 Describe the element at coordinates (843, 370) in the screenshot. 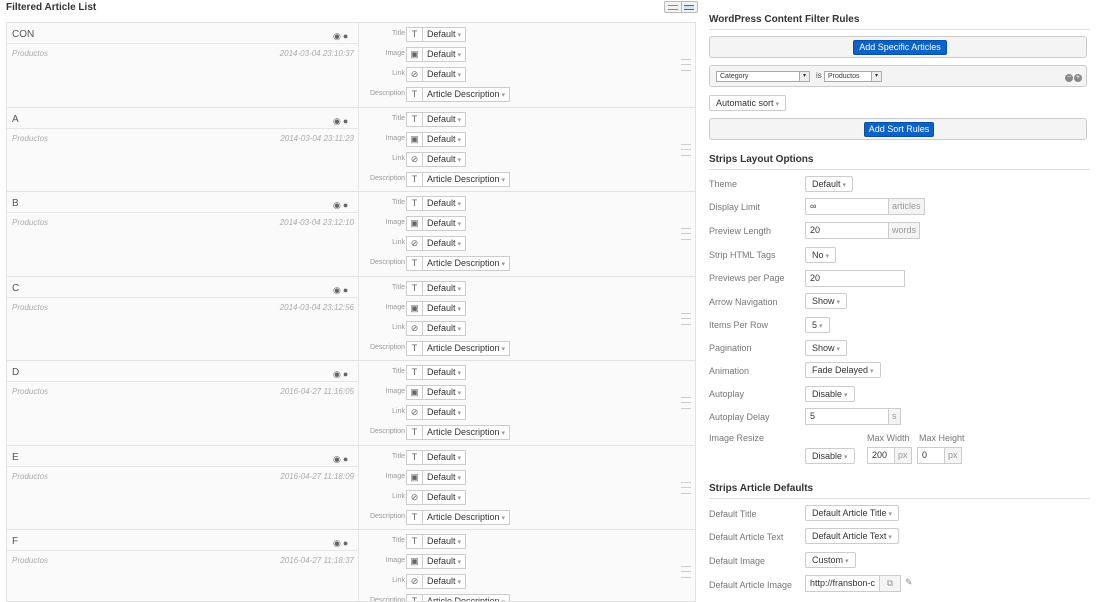

I see `animation-select: Fade Delayed ▾` at that location.